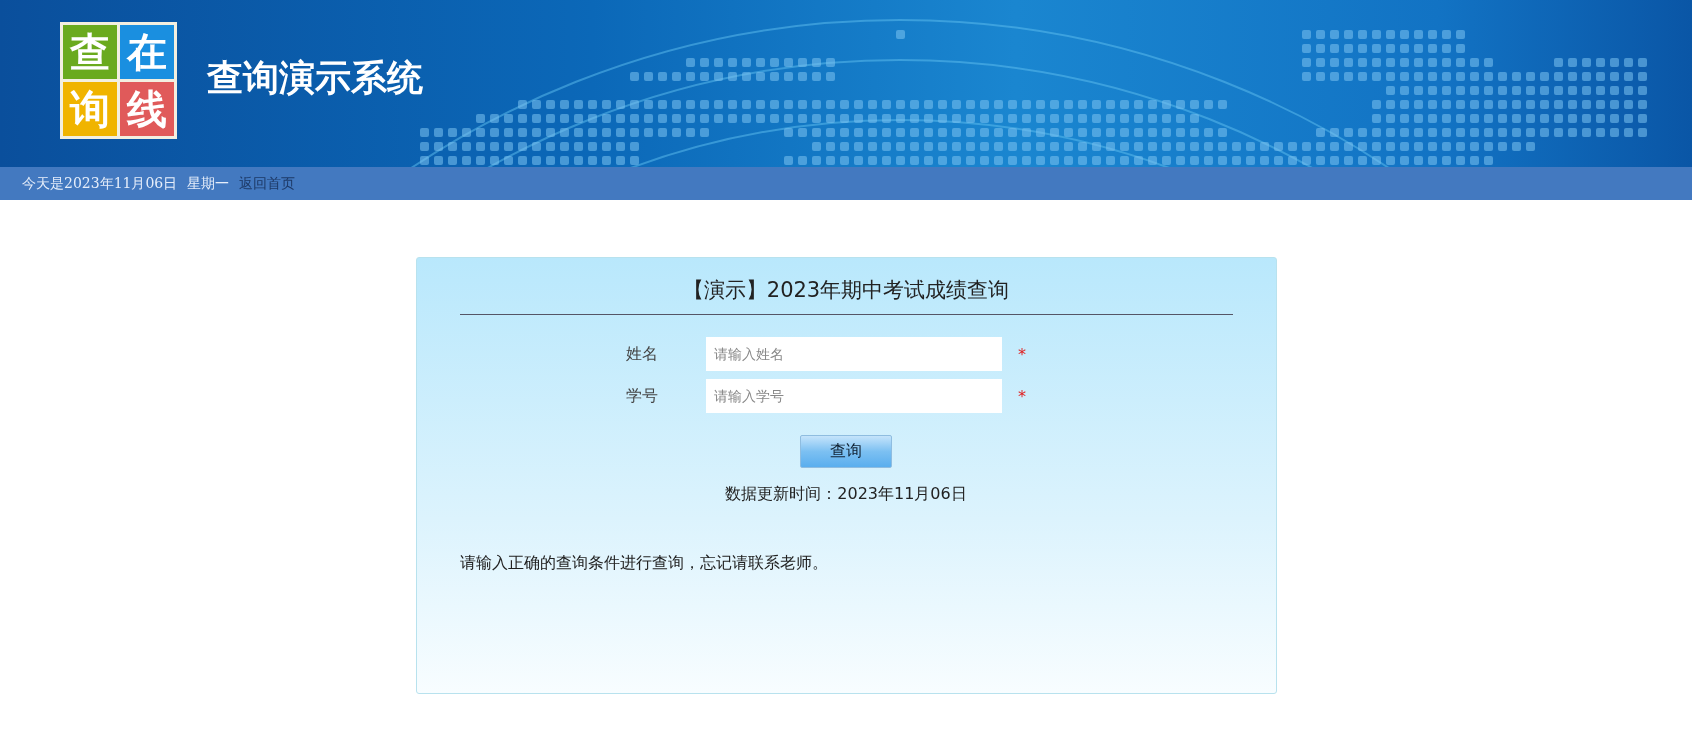 The height and width of the screenshot is (736, 1692). What do you see at coordinates (147, 109) in the screenshot?
I see `logo-tile: 线` at bounding box center [147, 109].